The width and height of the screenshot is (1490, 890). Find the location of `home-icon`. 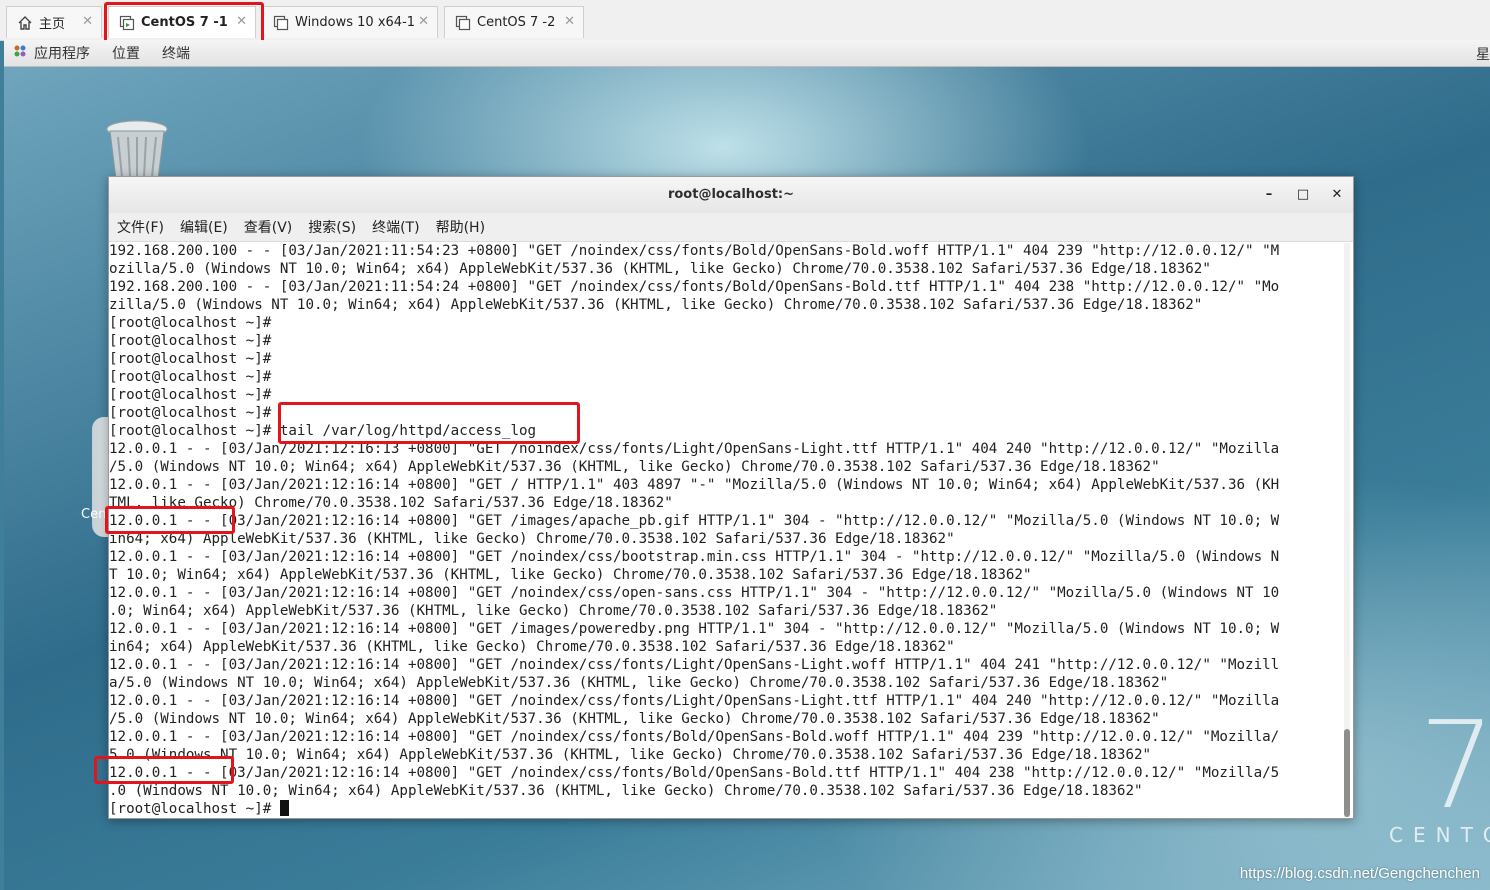

home-icon is located at coordinates (25, 23).